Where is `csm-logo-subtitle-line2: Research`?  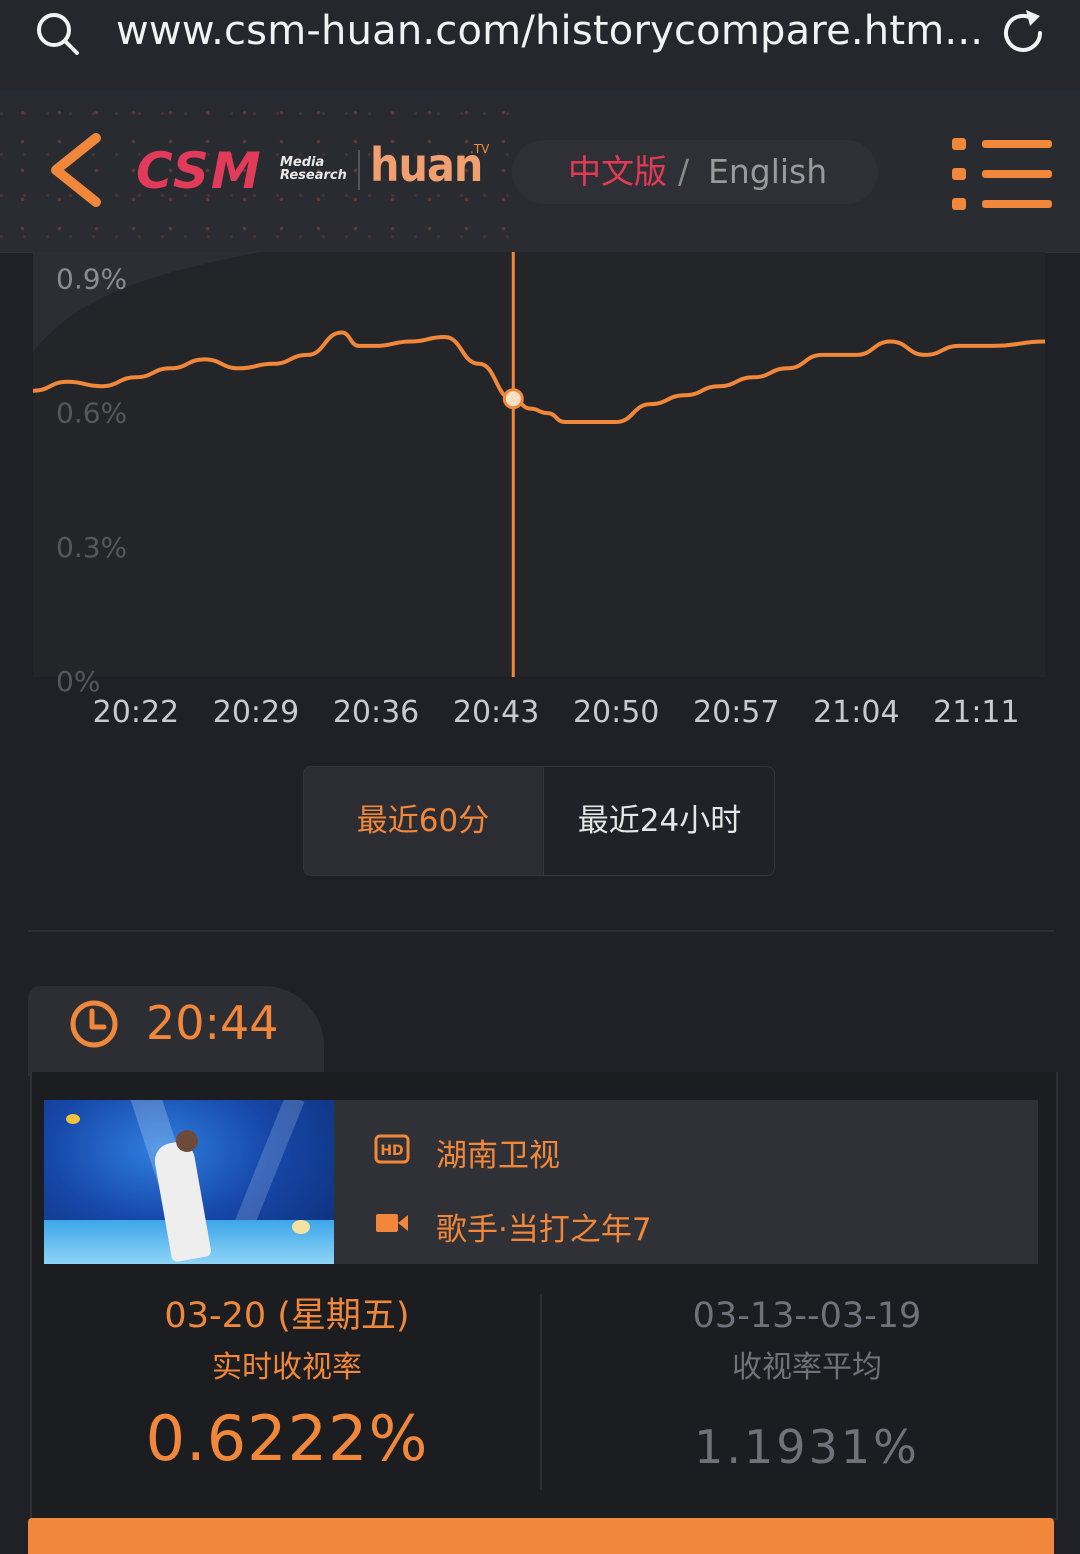 csm-logo-subtitle-line2: Research is located at coordinates (313, 175).